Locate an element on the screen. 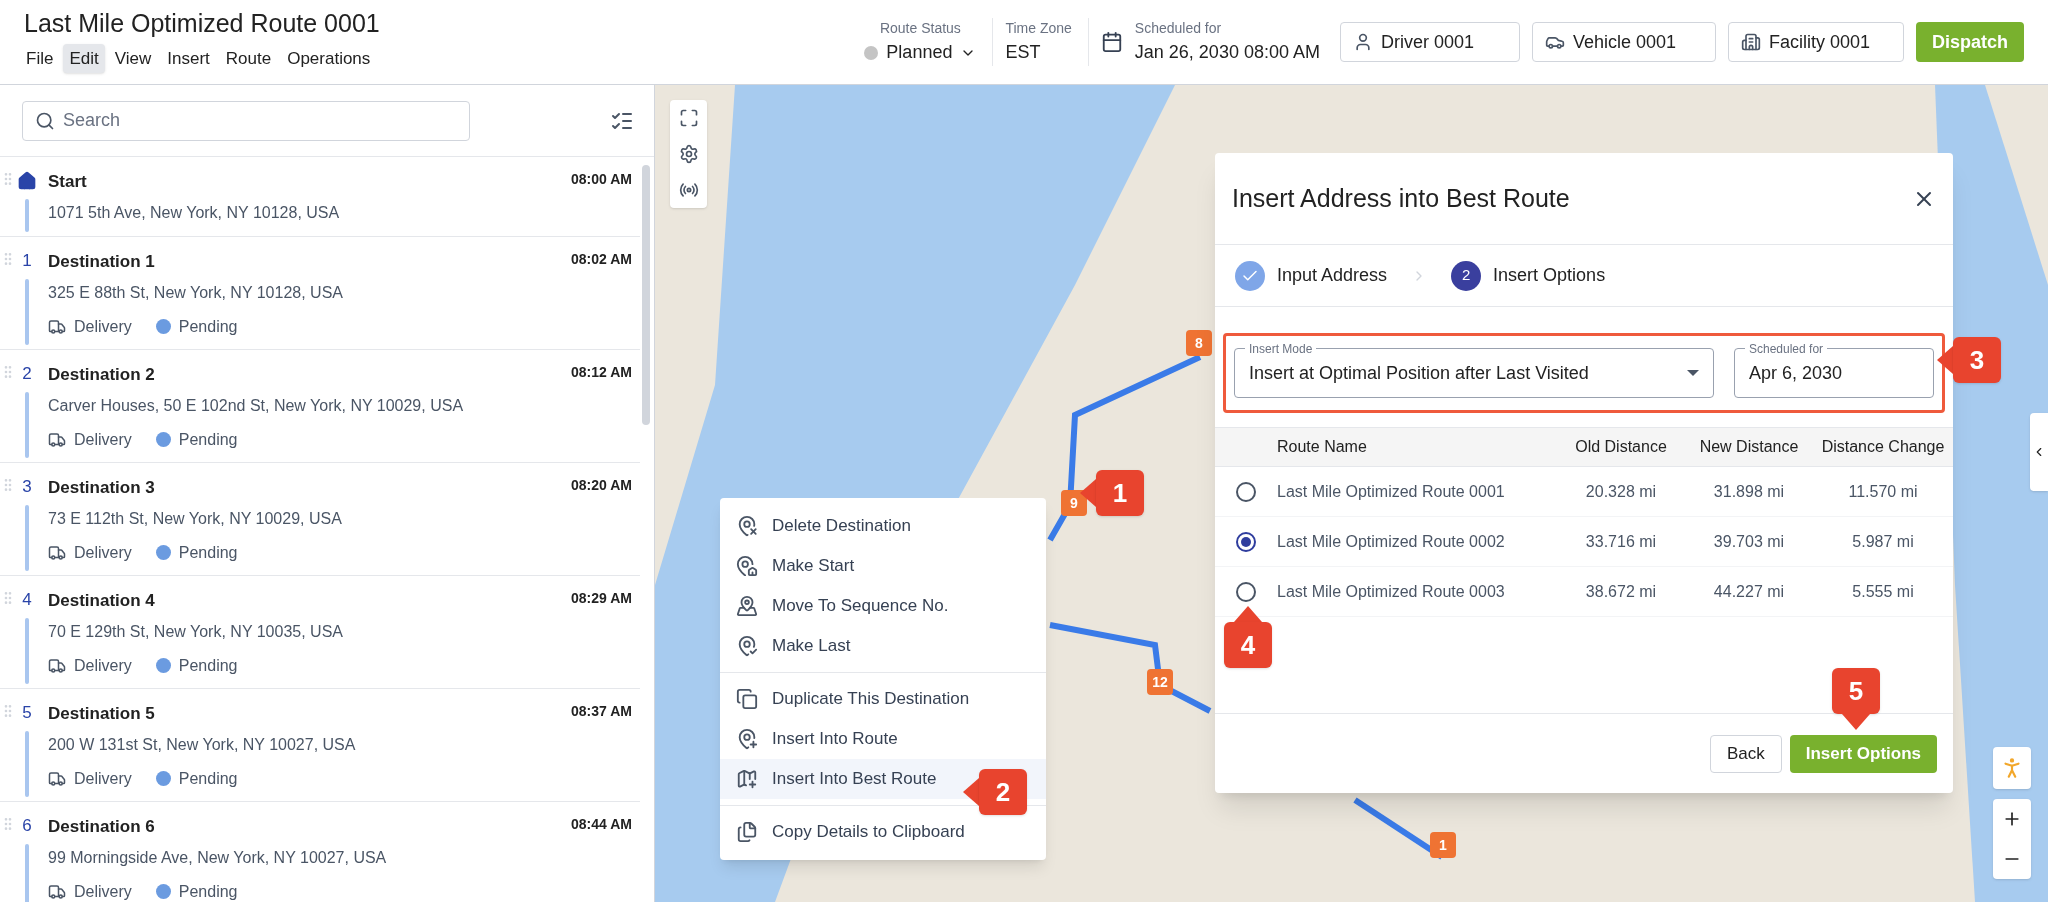 Image resolution: width=2048 pixels, height=902 pixels. stop-address: 73 E 112th St, New York, NY 10029, USA is located at coordinates (195, 518).